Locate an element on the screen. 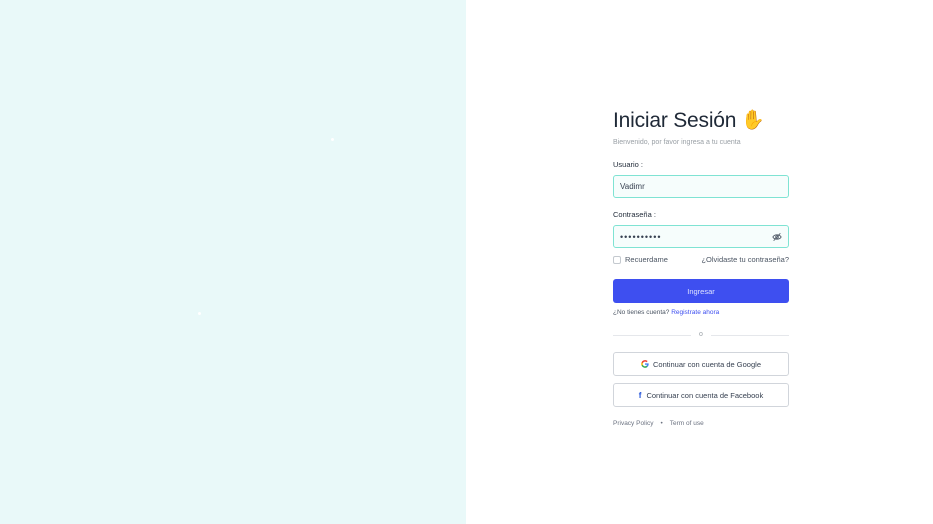  password-field: •••••••••• is located at coordinates (701, 236).